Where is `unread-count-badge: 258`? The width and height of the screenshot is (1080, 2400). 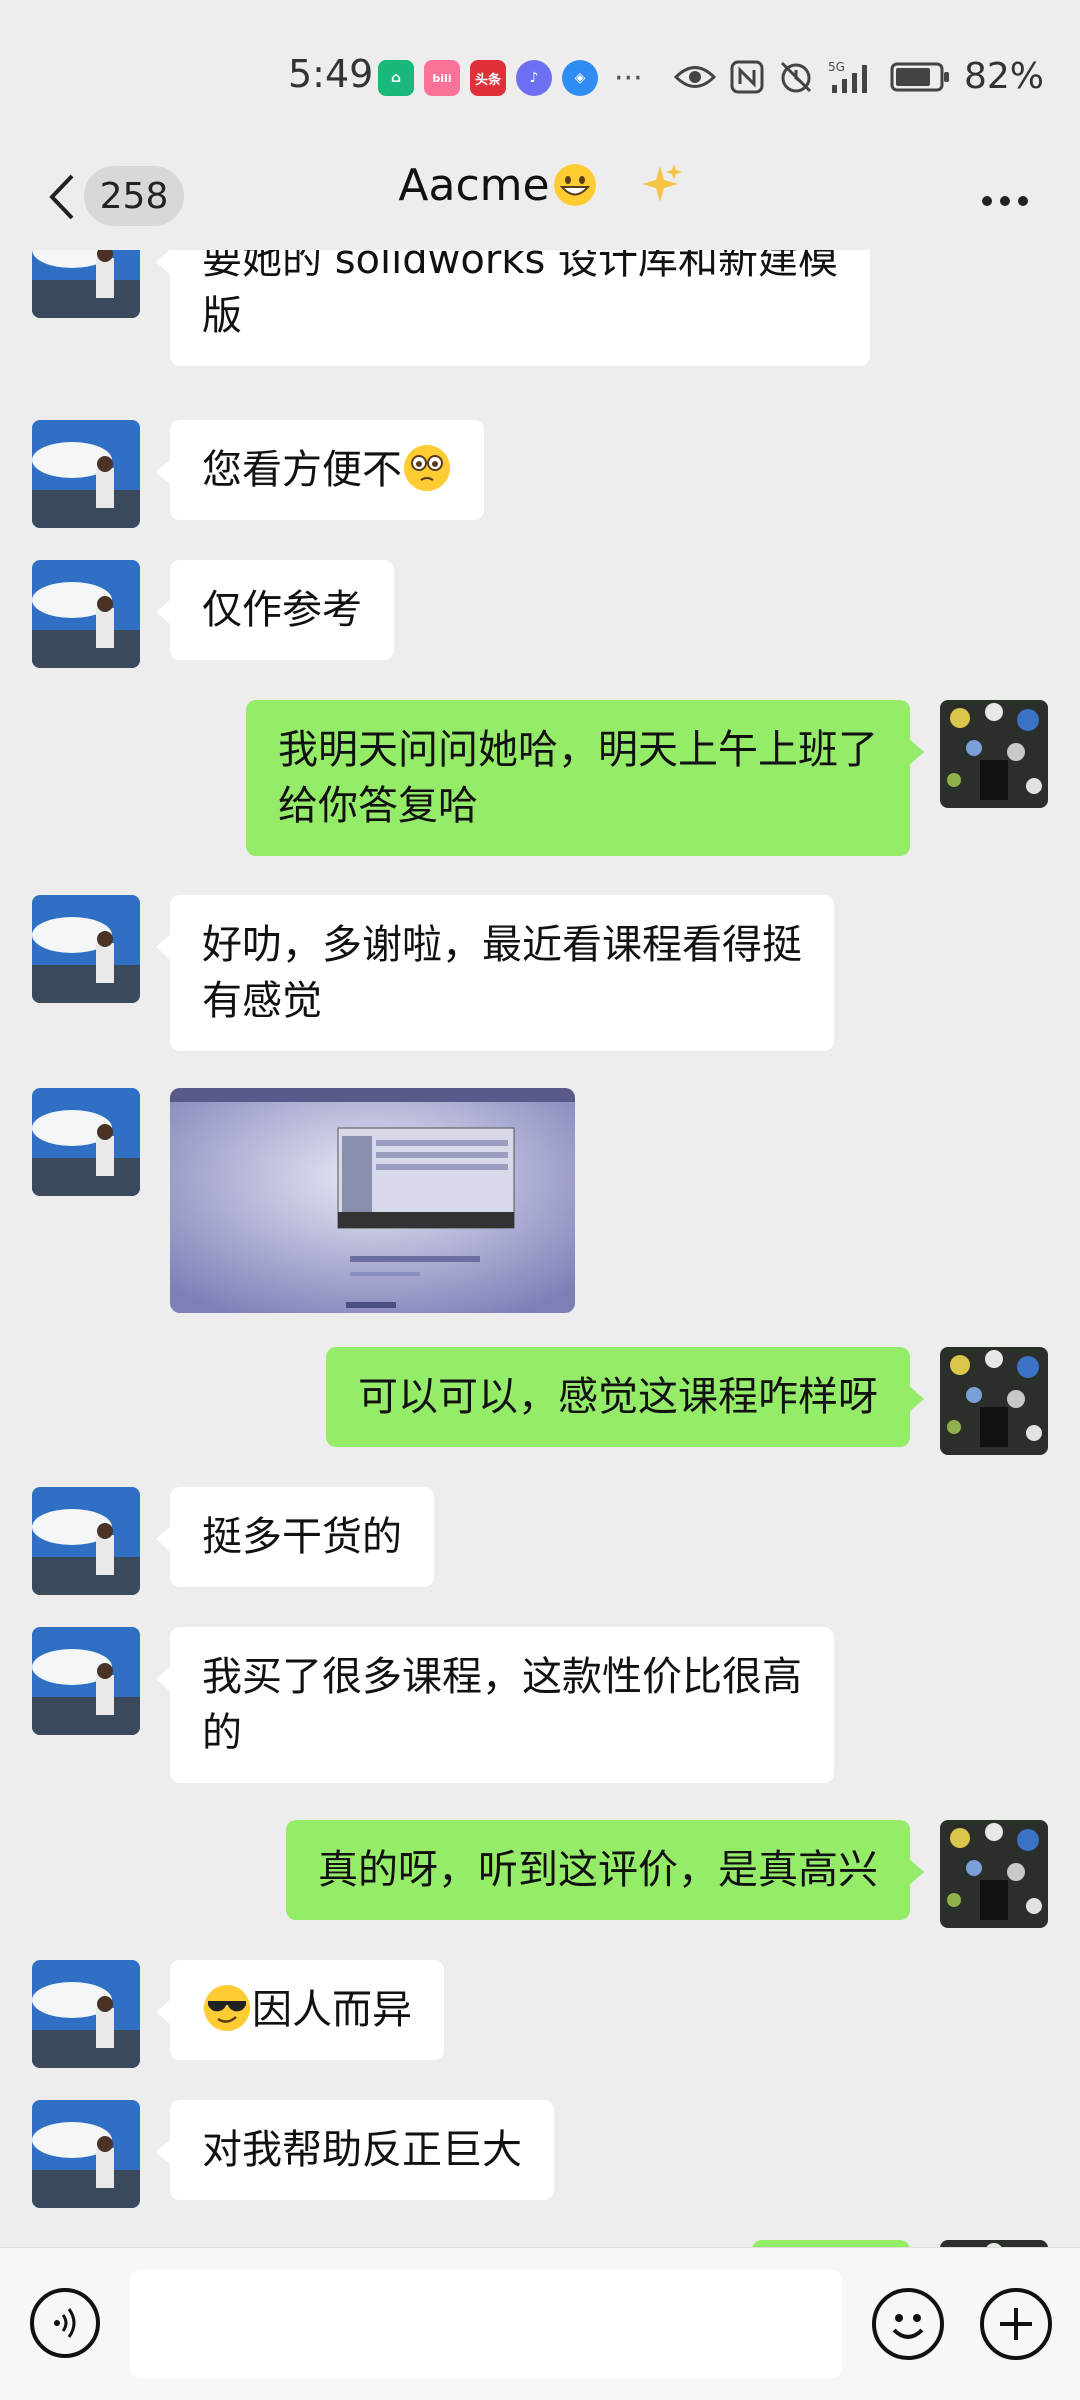 unread-count-badge: 258 is located at coordinates (134, 196).